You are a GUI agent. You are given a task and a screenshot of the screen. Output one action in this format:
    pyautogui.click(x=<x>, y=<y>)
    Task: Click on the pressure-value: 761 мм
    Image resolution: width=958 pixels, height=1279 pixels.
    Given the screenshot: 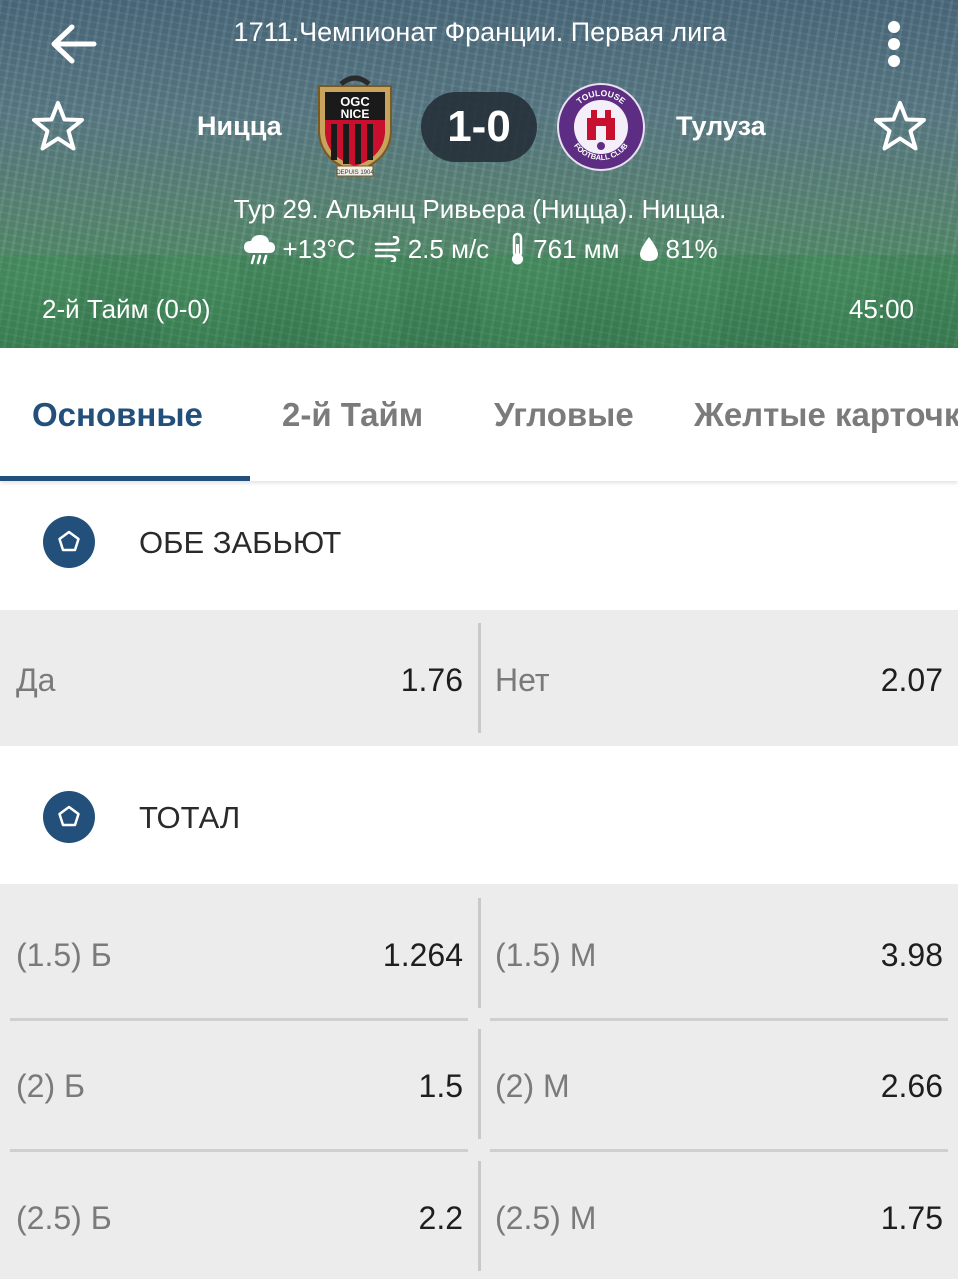 What is the action you would take?
    pyautogui.click(x=576, y=249)
    